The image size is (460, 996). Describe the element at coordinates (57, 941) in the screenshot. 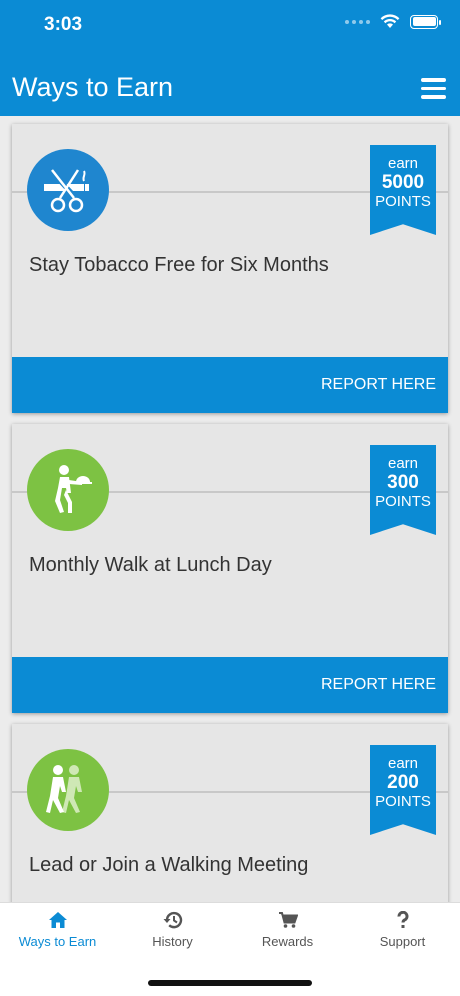

I see `tab-label: Ways to Earn` at that location.